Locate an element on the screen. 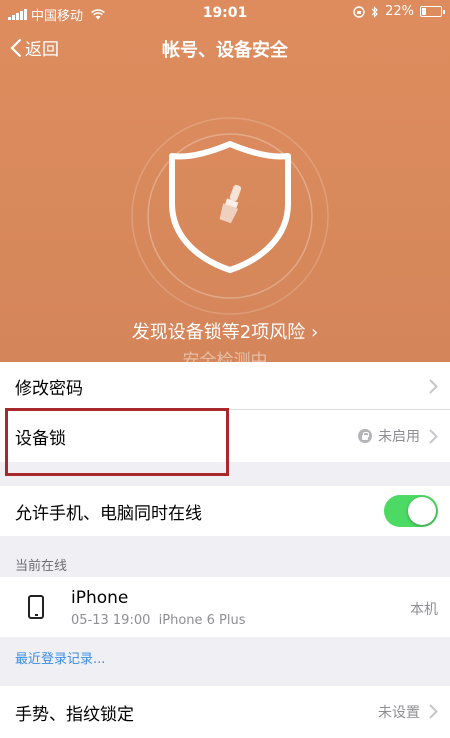 The height and width of the screenshot is (738, 450). checking-status: 安全检测中 is located at coordinates (225, 356).